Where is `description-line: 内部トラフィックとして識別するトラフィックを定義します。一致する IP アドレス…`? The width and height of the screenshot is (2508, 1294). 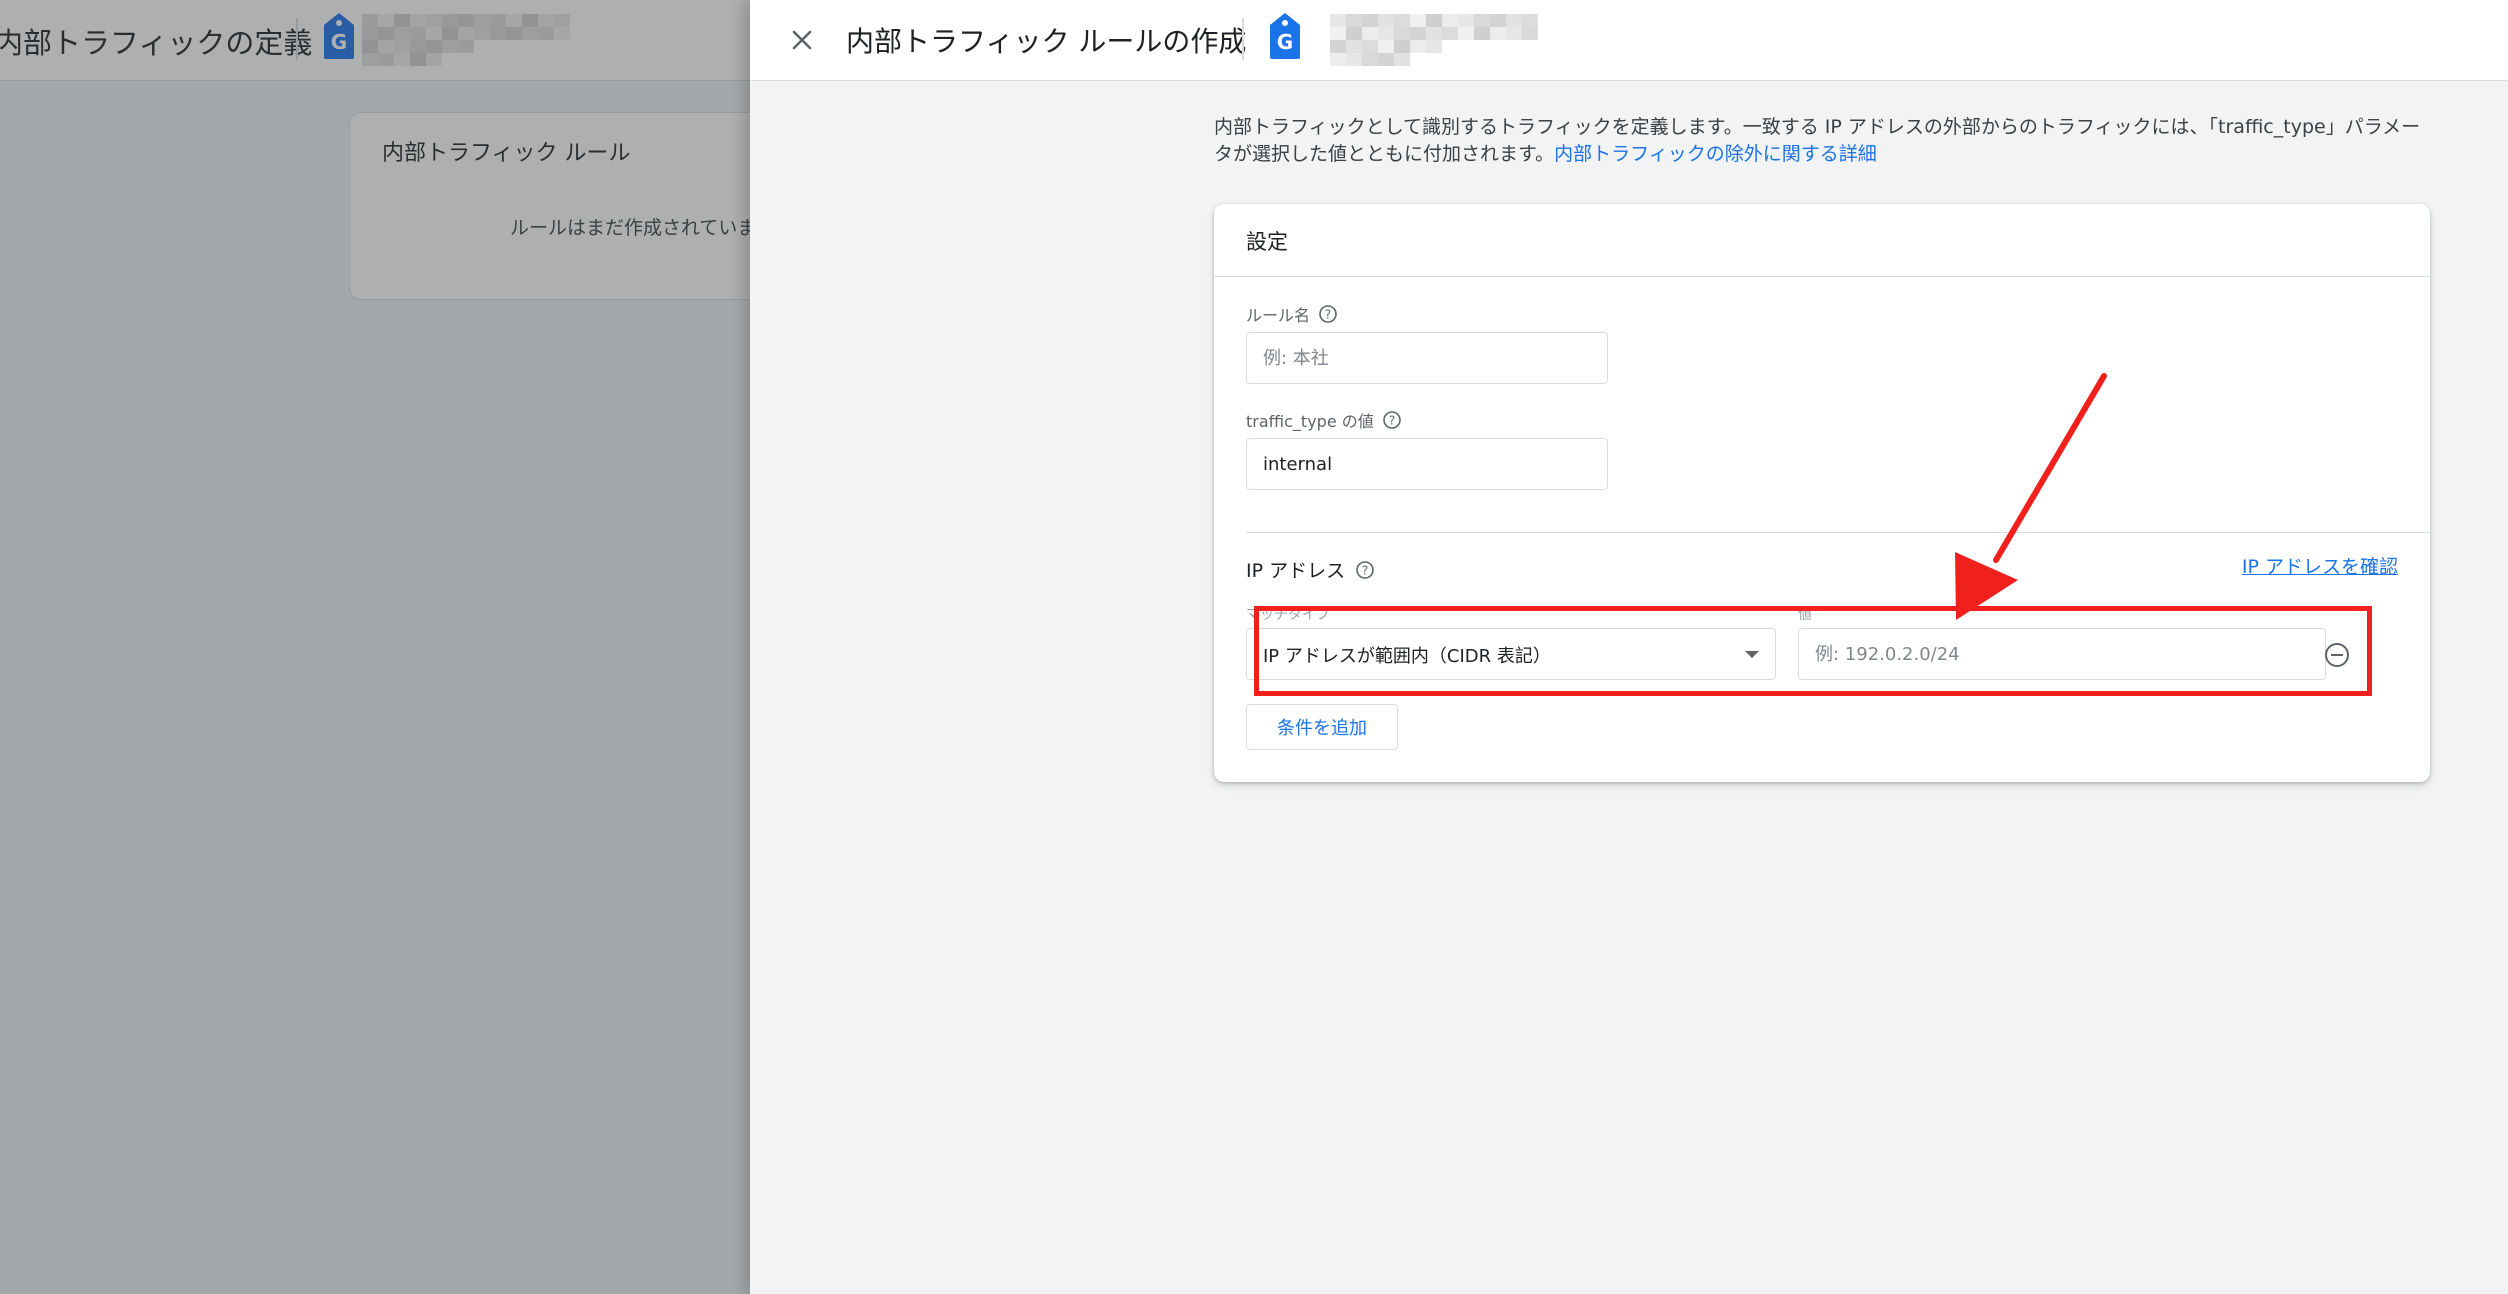
description-line: 内部トラフィックとして識別するトラフィックを定義します。一致する IP アドレス… is located at coordinates (1817, 127).